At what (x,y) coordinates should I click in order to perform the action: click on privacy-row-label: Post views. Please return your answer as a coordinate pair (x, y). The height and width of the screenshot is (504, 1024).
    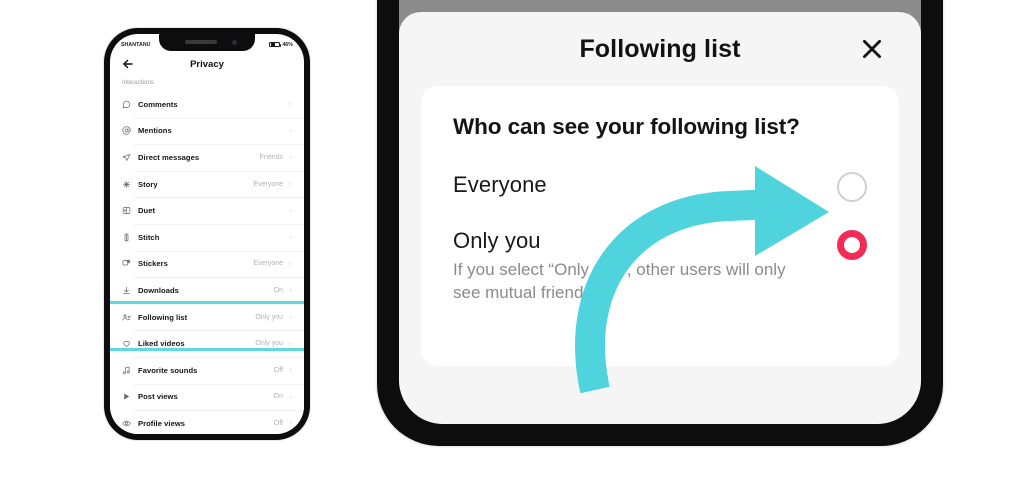
    Looking at the image, I should click on (158, 397).